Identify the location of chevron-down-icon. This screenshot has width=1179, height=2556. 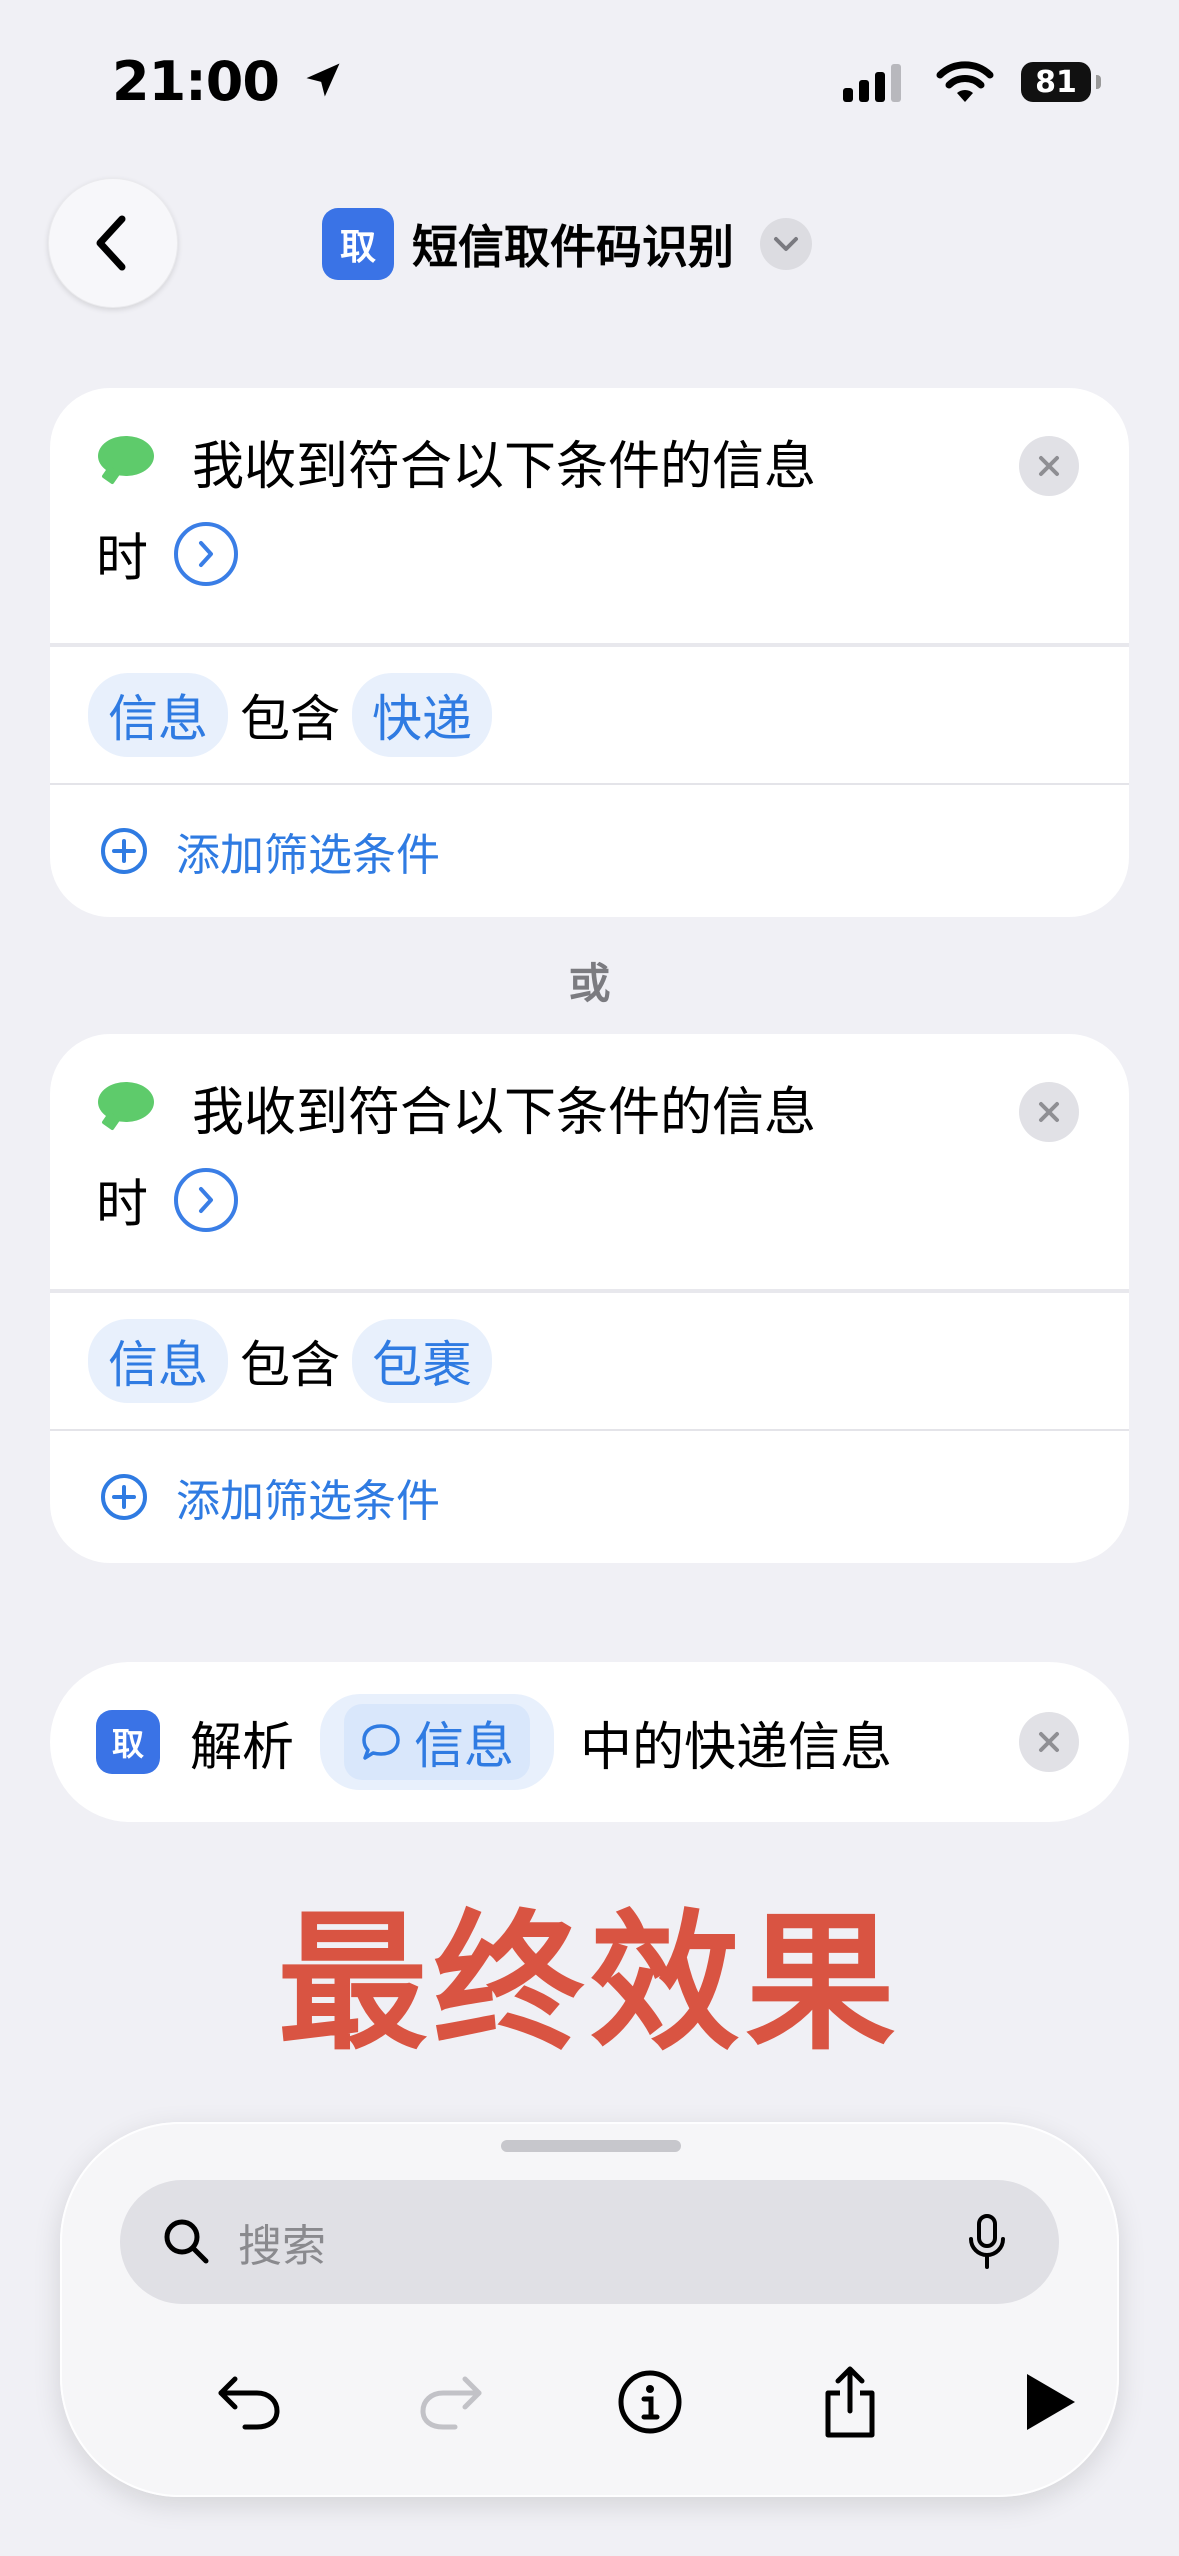
(786, 244).